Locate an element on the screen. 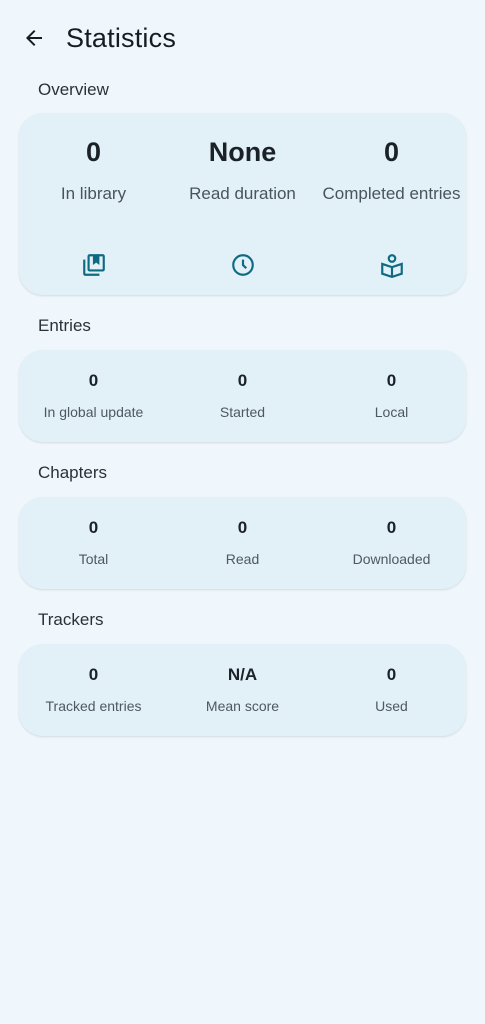  stat-label: Used is located at coordinates (391, 706).